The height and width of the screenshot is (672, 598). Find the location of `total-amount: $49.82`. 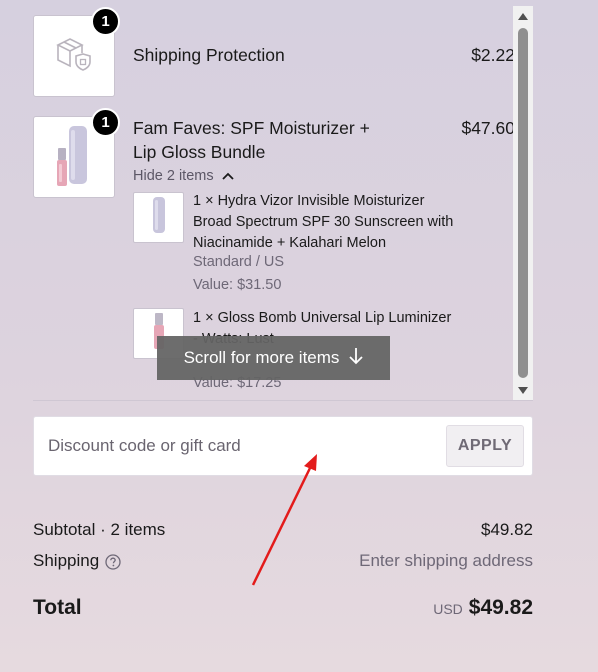

total-amount: $49.82 is located at coordinates (500, 607).